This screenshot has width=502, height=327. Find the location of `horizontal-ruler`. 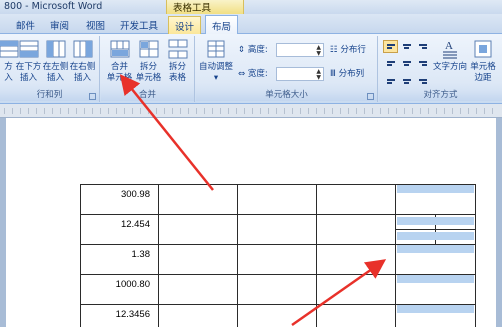

horizontal-ruler is located at coordinates (251, 111).